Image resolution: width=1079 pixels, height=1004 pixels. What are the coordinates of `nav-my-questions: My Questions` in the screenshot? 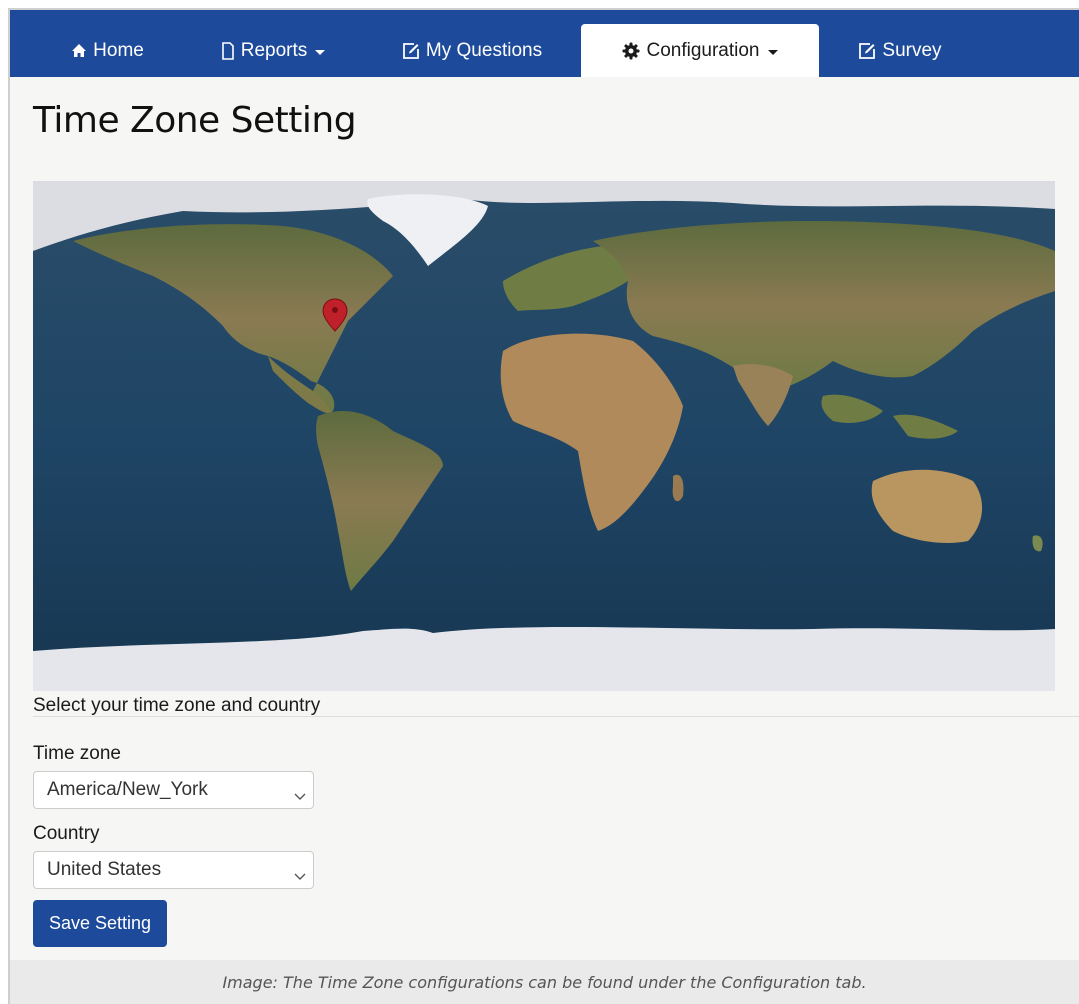 It's located at (472, 50).